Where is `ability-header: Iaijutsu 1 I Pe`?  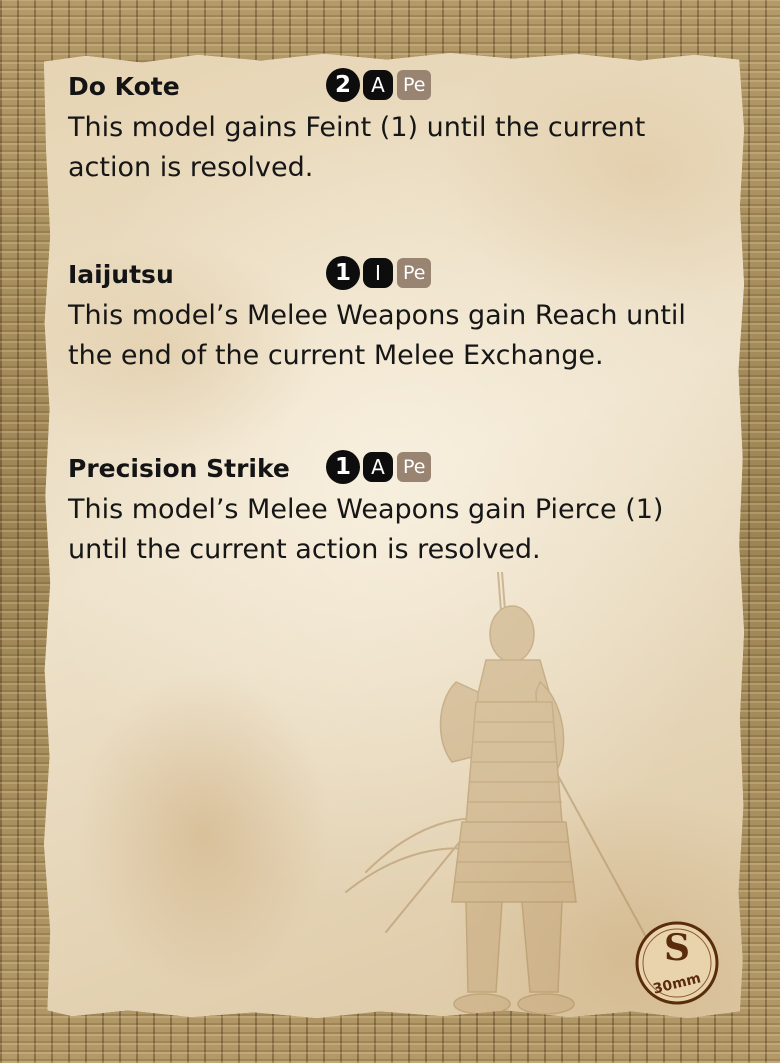
ability-header: Iaijutsu 1 I Pe is located at coordinates (398, 273).